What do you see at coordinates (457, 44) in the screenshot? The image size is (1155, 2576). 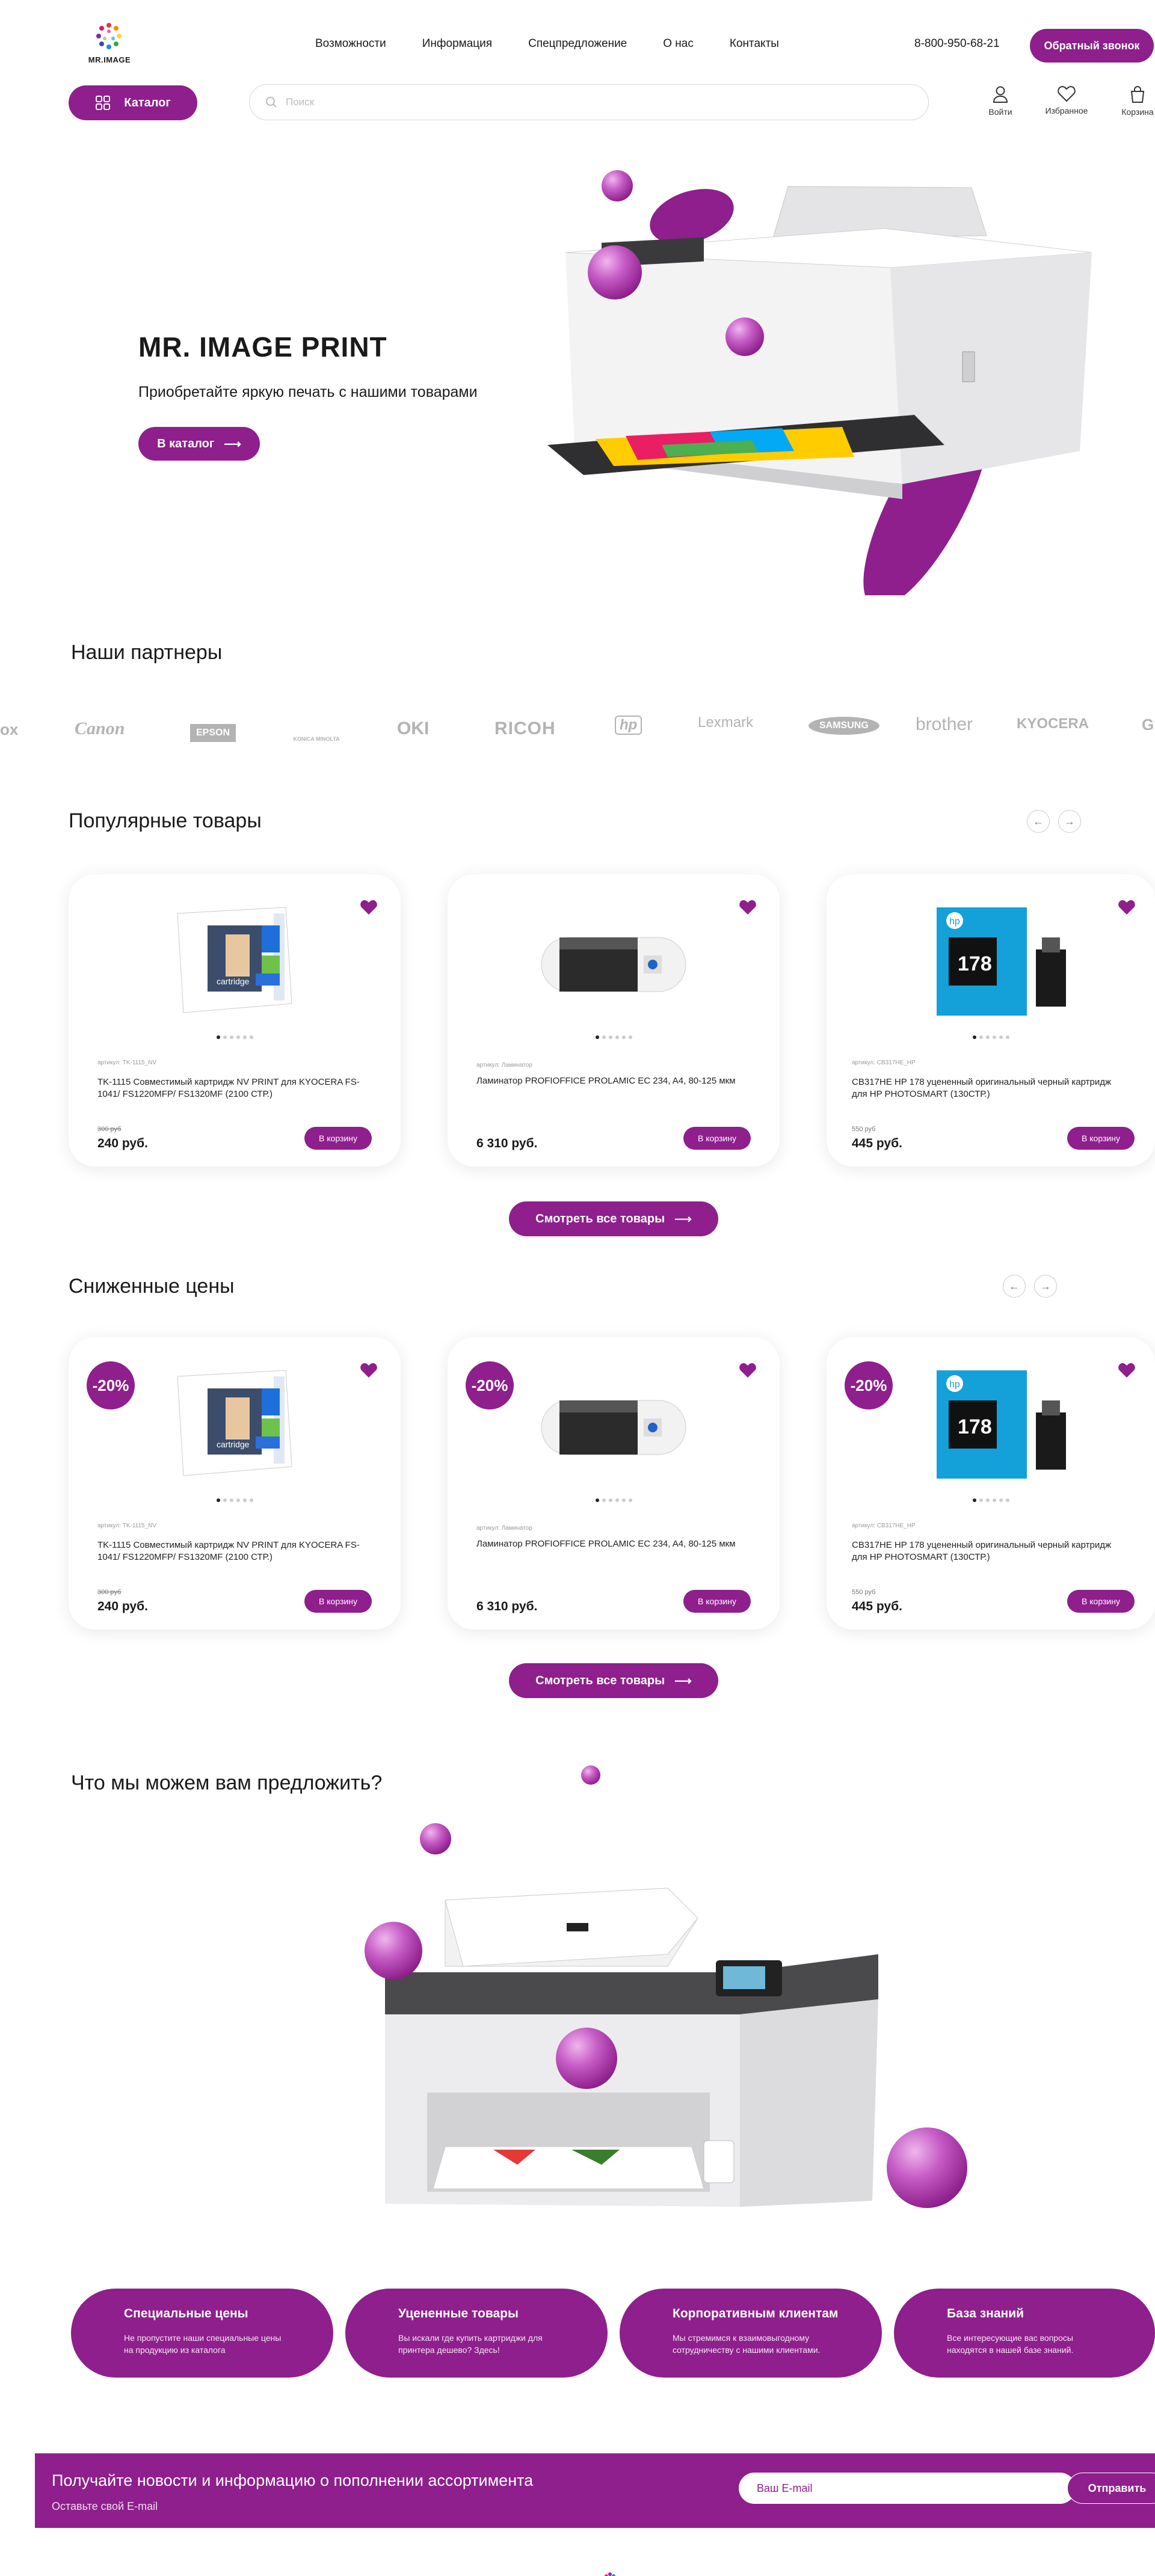 I see `nav-item-info: Информация` at bounding box center [457, 44].